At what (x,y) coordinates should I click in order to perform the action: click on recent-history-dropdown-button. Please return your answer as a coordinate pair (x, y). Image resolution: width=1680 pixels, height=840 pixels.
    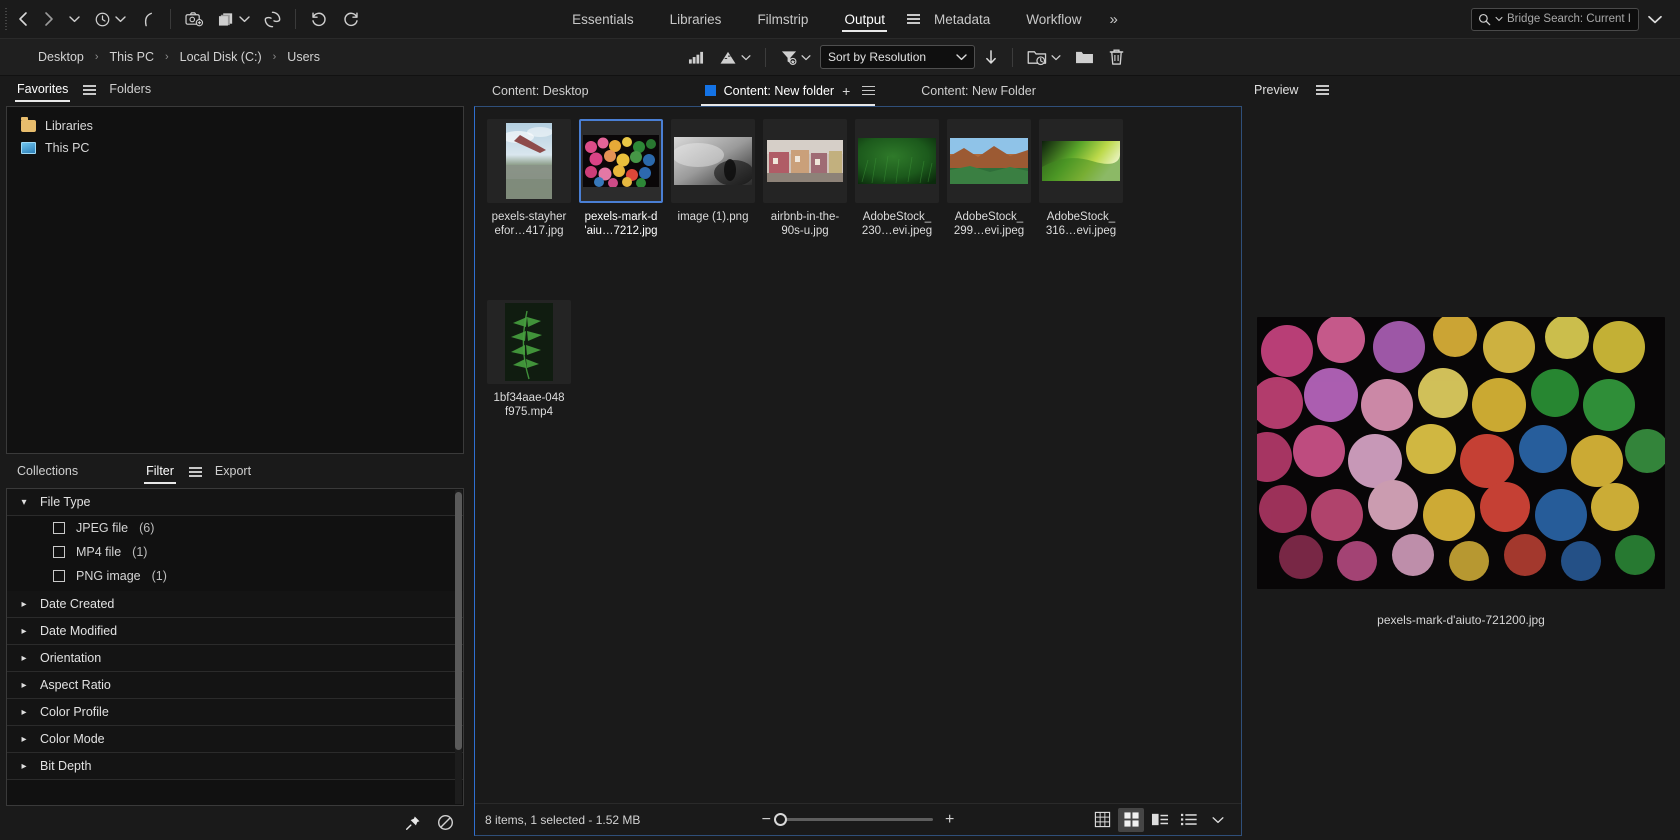
    Looking at the image, I should click on (123, 19).